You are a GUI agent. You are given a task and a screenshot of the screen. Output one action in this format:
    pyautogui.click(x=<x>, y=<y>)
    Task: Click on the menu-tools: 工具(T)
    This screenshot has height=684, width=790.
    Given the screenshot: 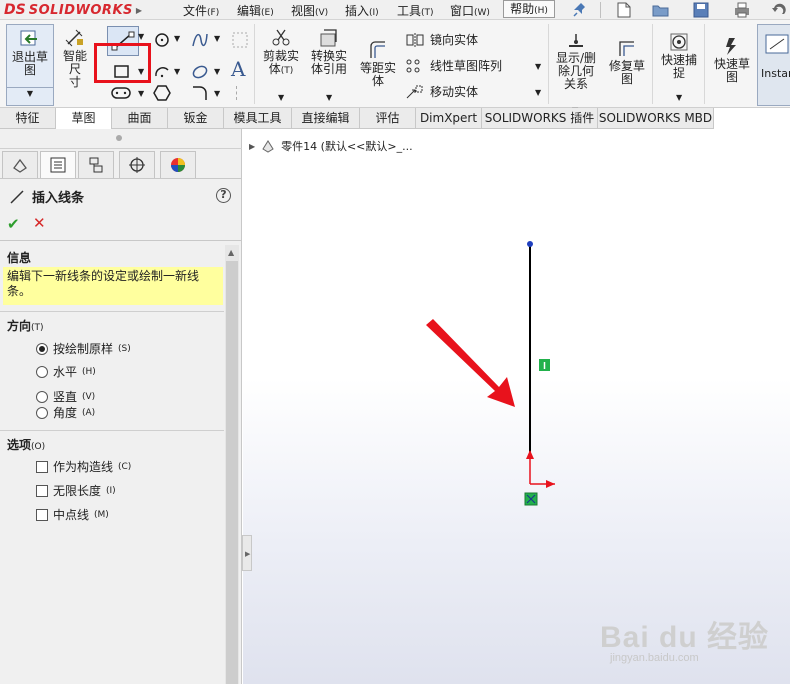 What is the action you would take?
    pyautogui.click(x=415, y=10)
    